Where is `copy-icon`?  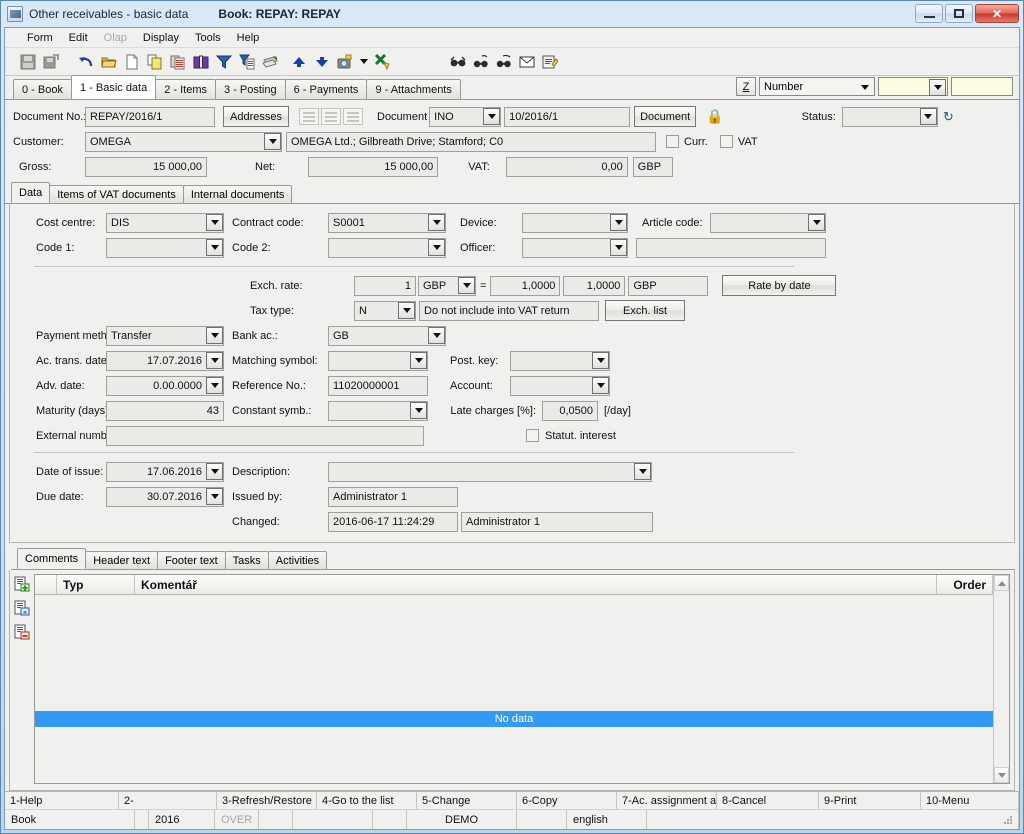
copy-icon is located at coordinates (155, 62).